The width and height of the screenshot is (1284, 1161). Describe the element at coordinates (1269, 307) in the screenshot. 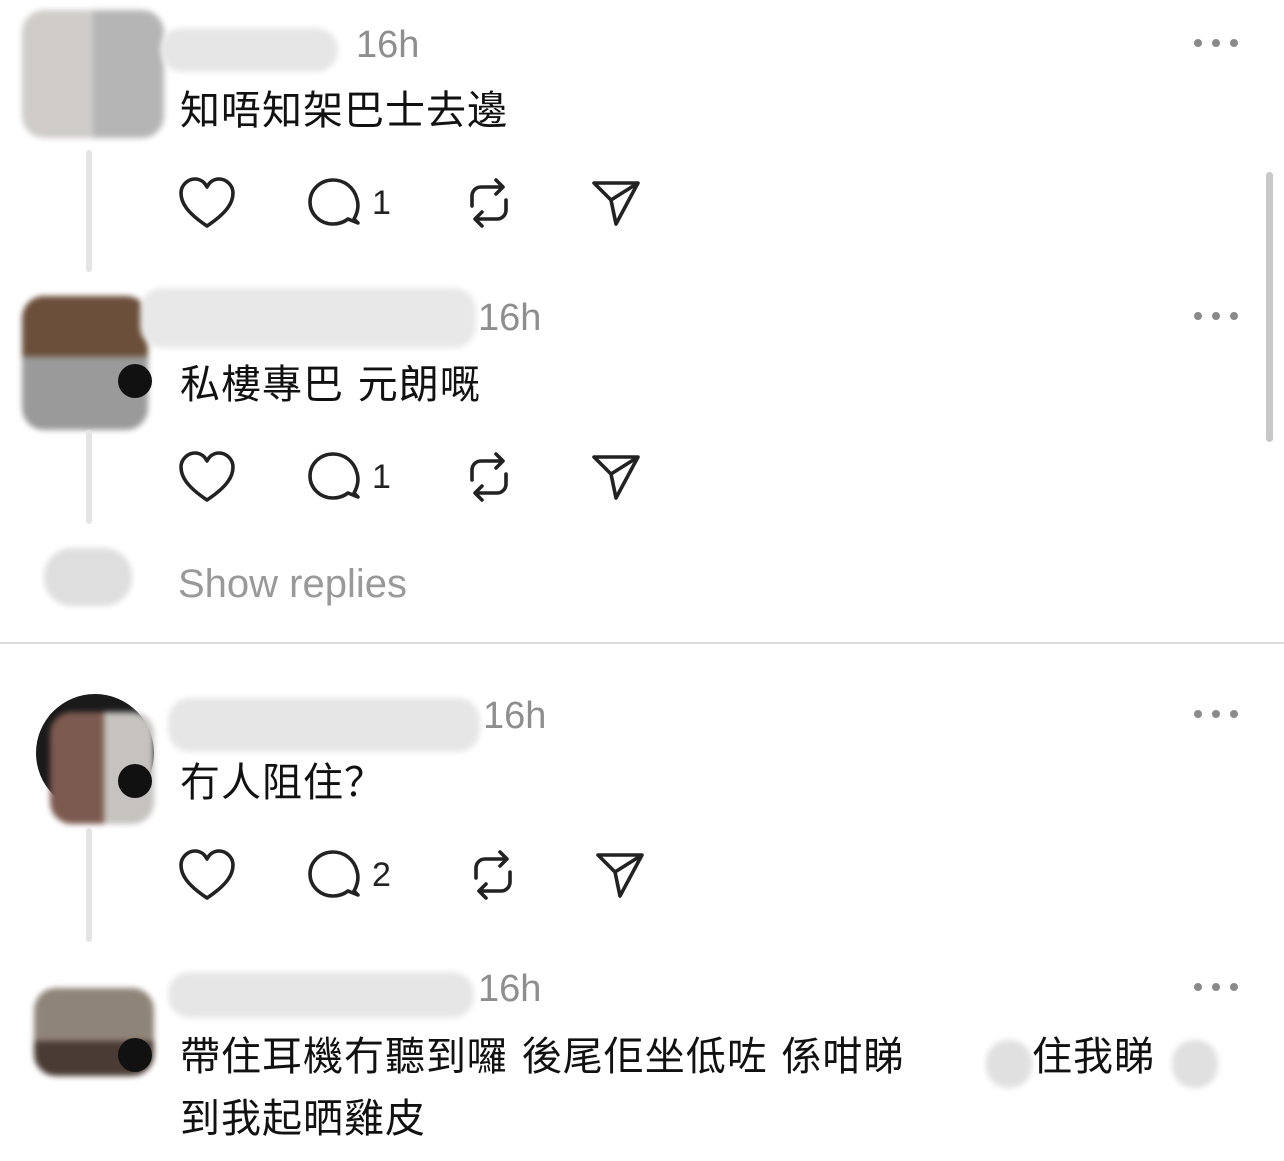

I see `scrollbar` at that location.